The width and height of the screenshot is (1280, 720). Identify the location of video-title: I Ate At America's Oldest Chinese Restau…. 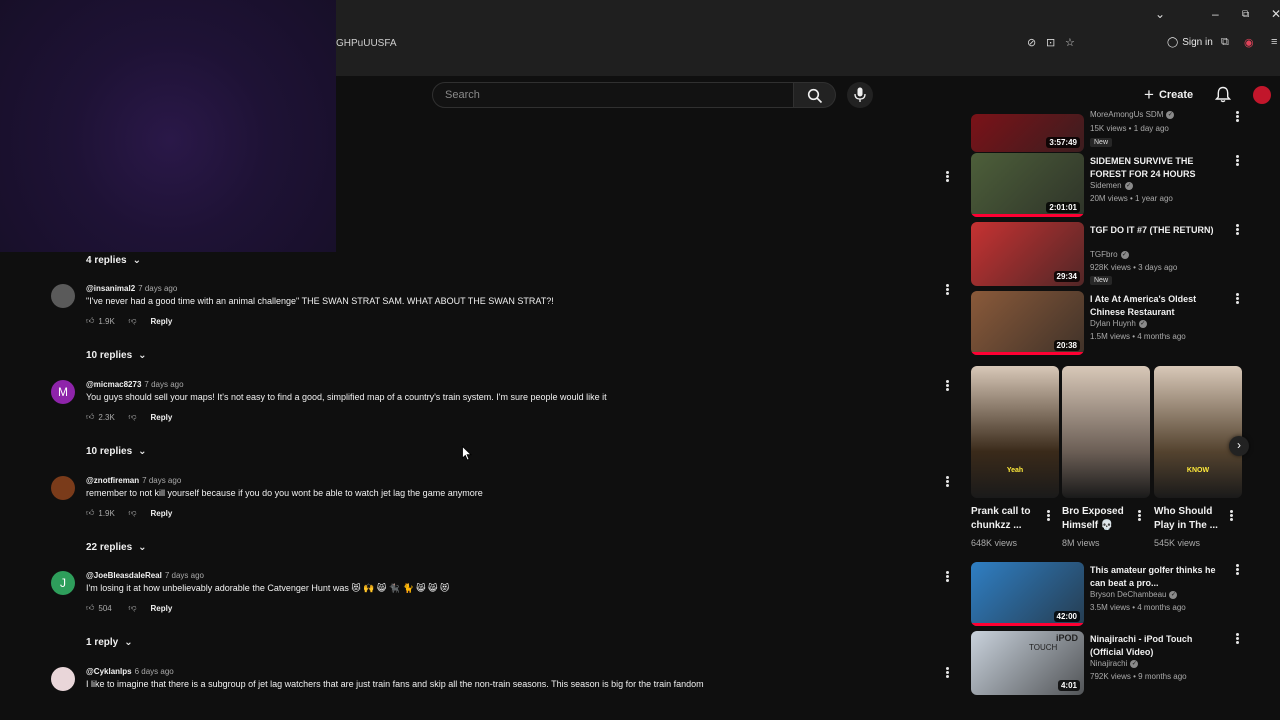
(1155, 306).